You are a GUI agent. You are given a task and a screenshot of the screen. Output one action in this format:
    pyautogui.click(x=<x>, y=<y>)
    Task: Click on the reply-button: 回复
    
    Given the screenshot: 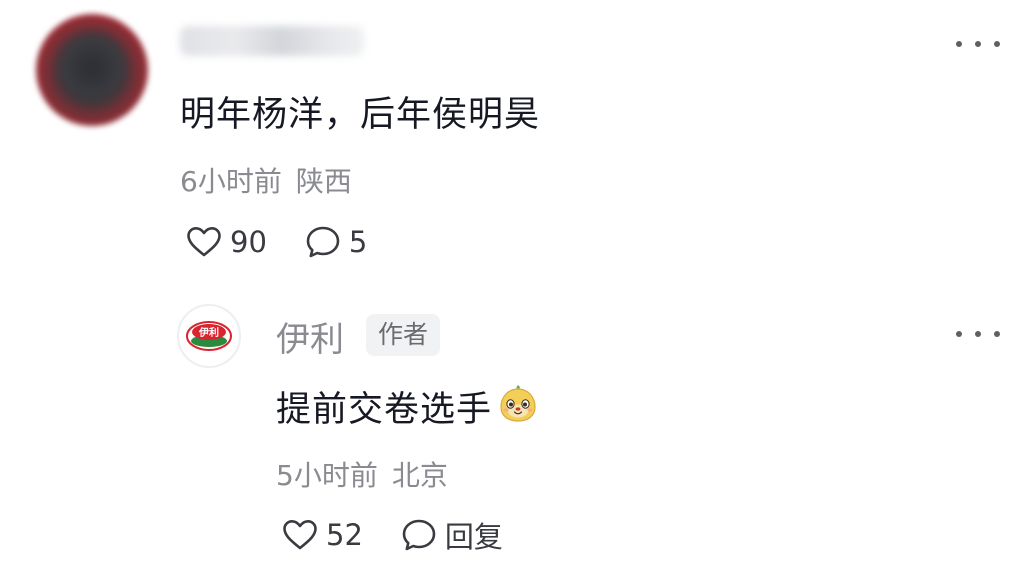 What is the action you would take?
    pyautogui.click(x=452, y=535)
    